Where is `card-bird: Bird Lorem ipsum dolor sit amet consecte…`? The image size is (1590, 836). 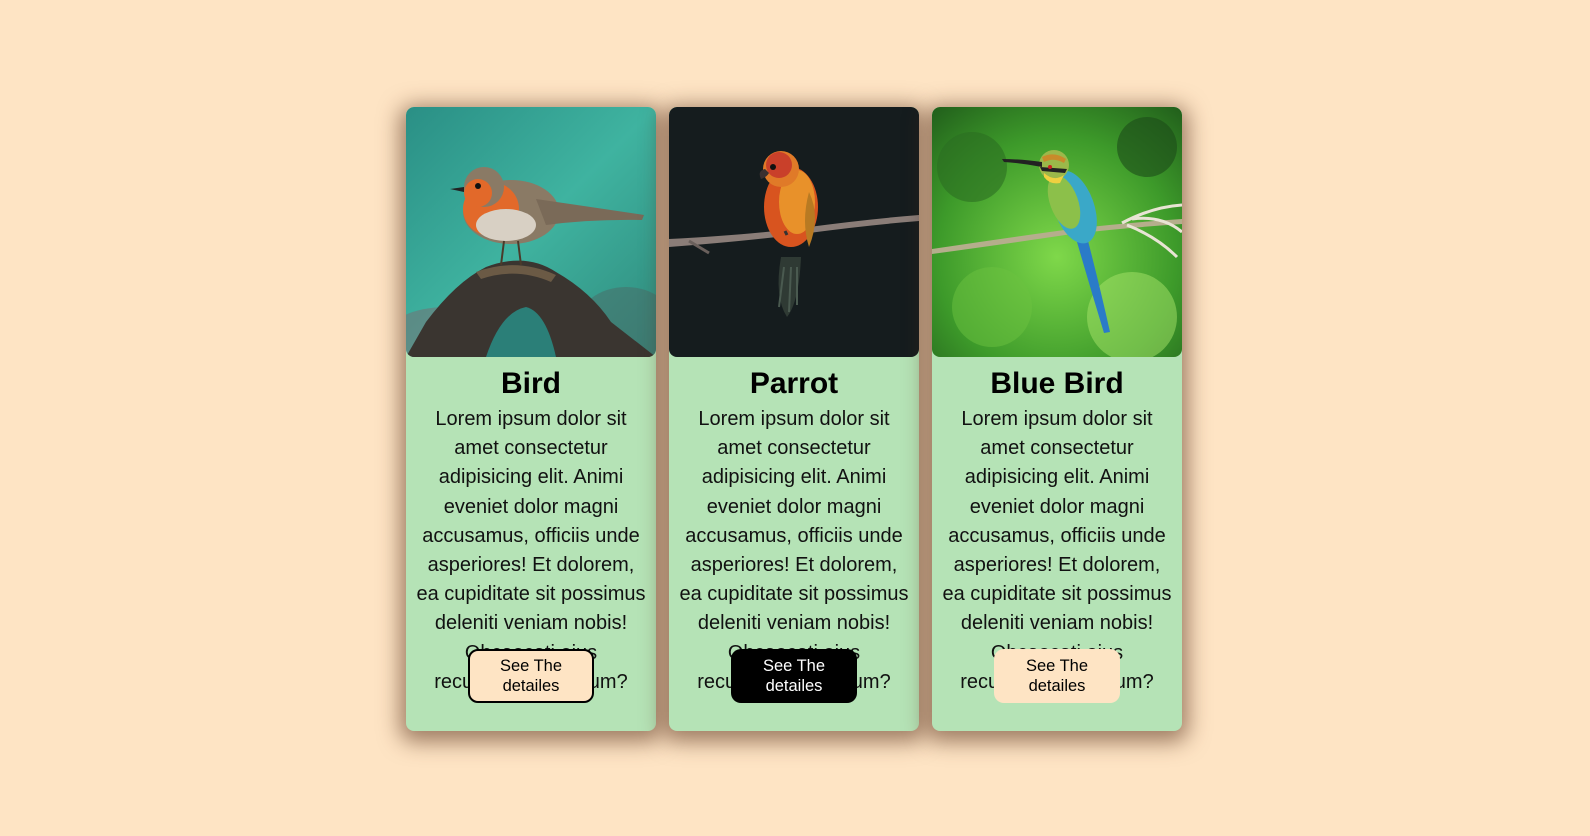
card-bird: Bird Lorem ipsum dolor sit amet consecte… is located at coordinates (531, 419).